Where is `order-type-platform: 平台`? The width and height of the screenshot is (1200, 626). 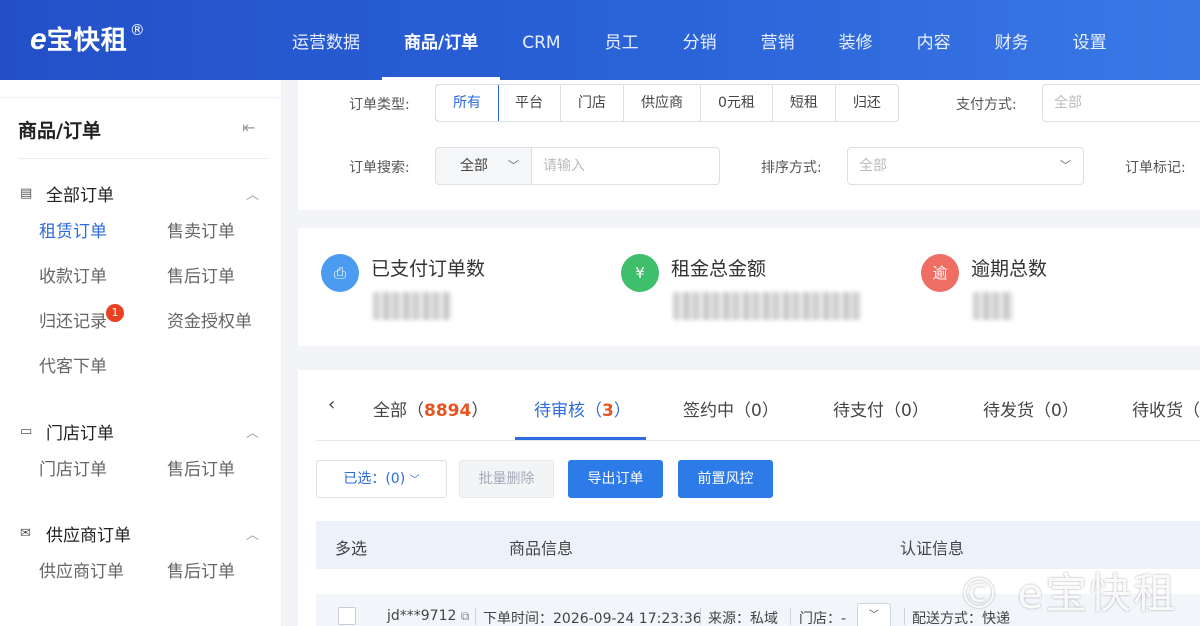
order-type-platform: 平台 is located at coordinates (529, 103).